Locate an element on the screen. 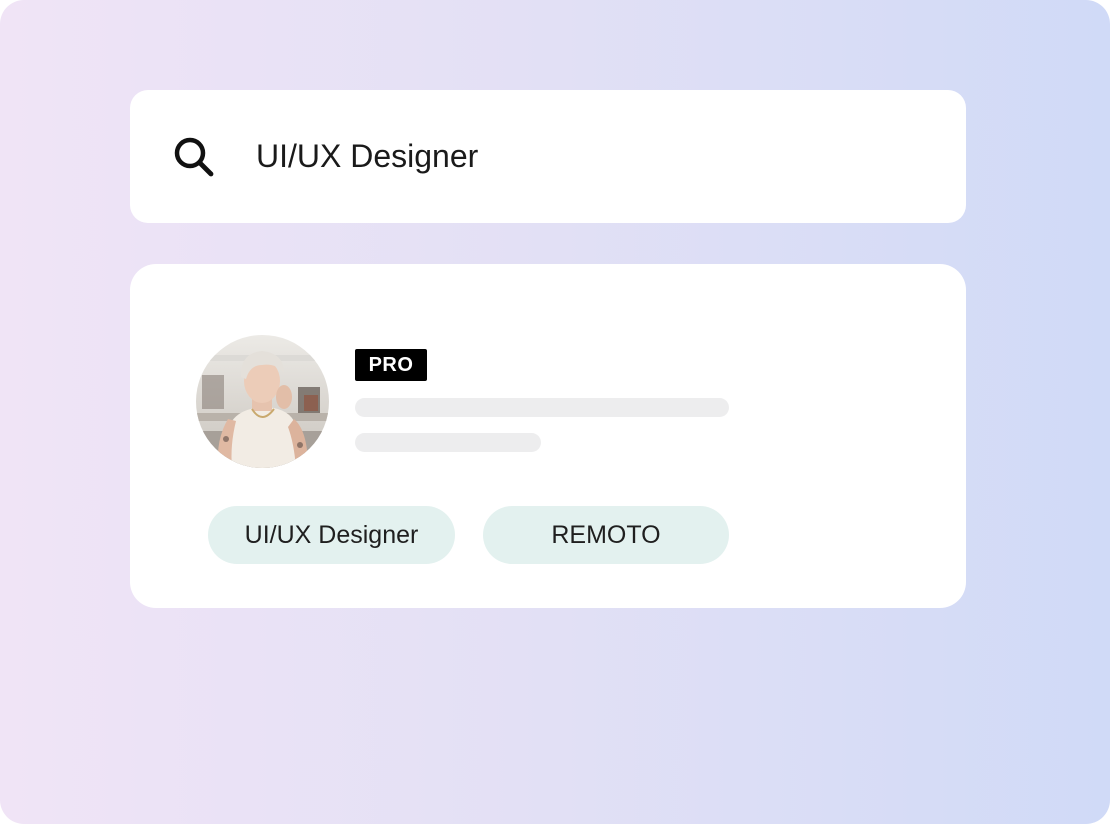 This screenshot has height=824, width=1110. tag-role: UI/UX Designer is located at coordinates (331, 535).